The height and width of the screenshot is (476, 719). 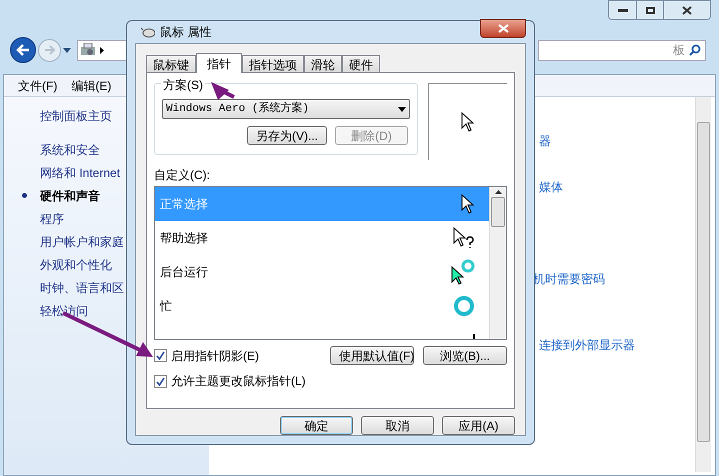 What do you see at coordinates (183, 85) in the screenshot?
I see `group-label: 方案(S)` at bounding box center [183, 85].